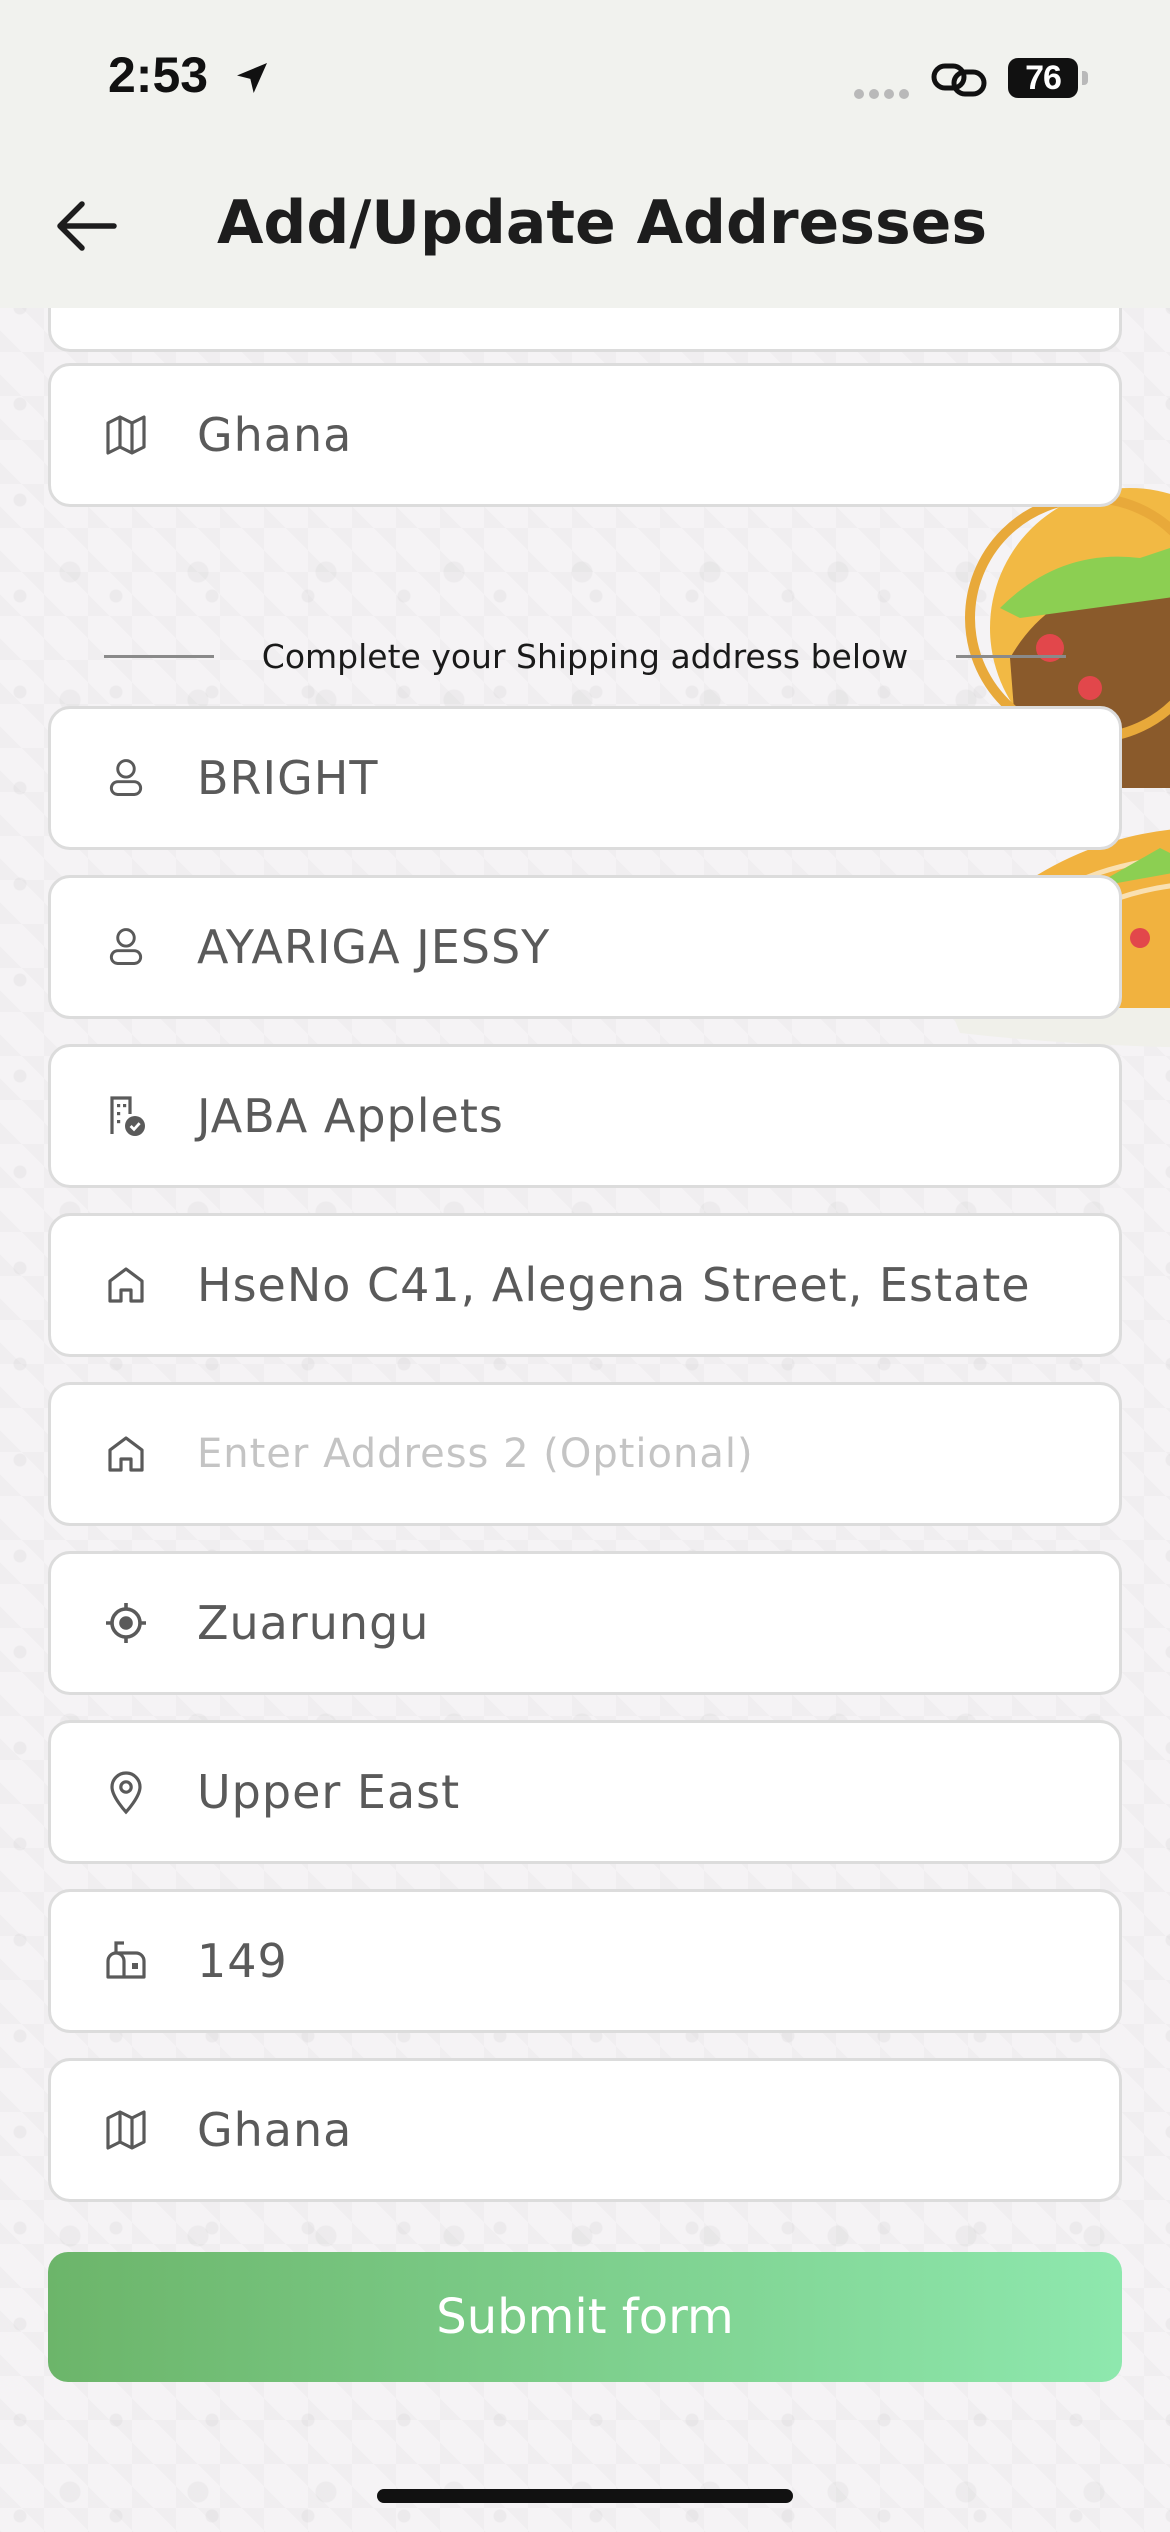  What do you see at coordinates (475, 1454) in the screenshot?
I see `address2-placeholder: Enter Address 2 (Optional)` at bounding box center [475, 1454].